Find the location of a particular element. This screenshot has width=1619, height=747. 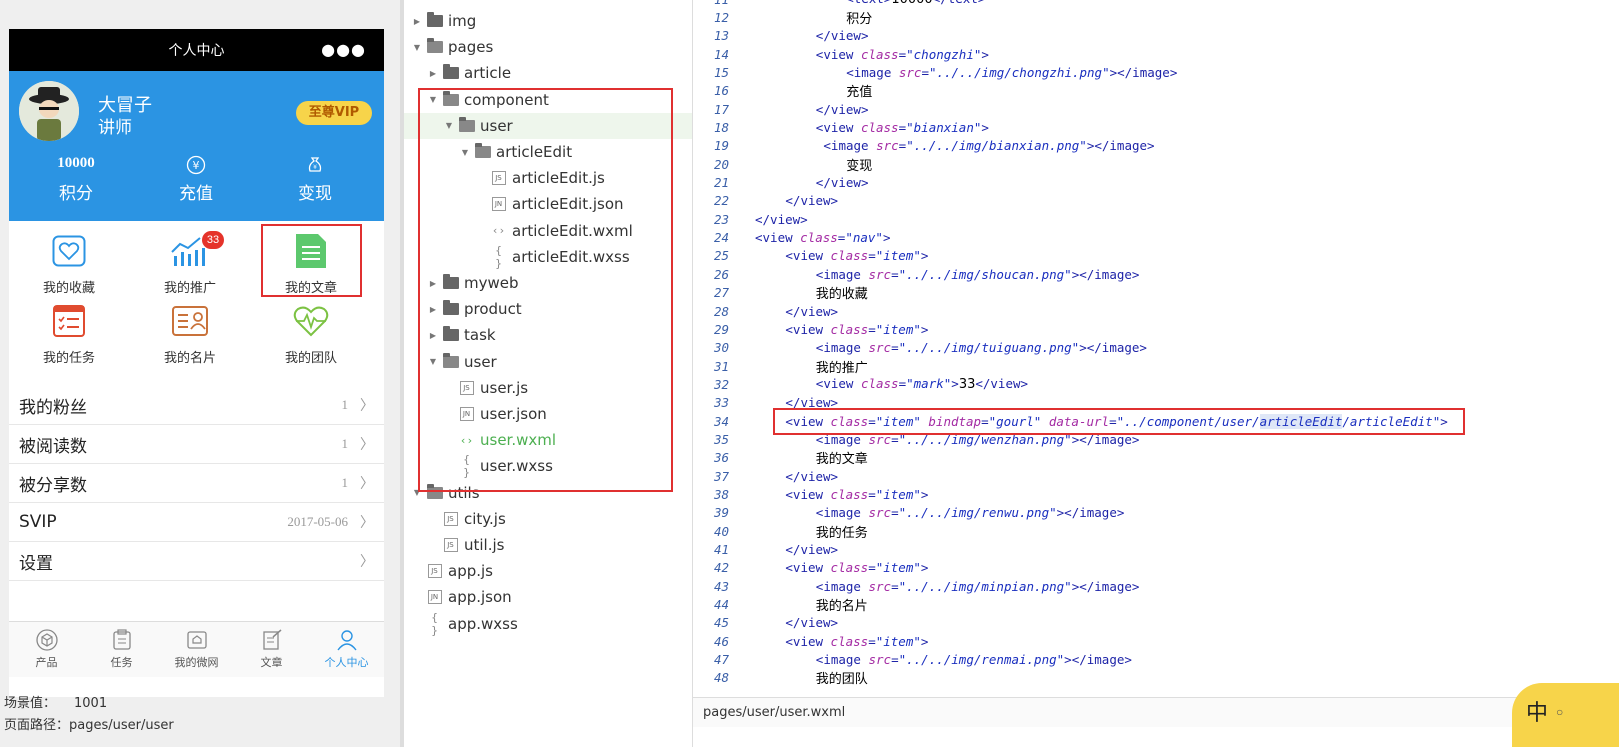

code-line: 28 </view> is located at coordinates (1156, 311).